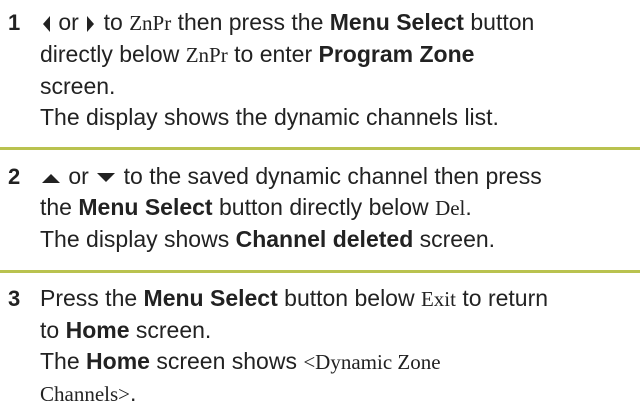  Describe the element at coordinates (372, 362) in the screenshot. I see `display-message: <Dynamic Zone` at that location.